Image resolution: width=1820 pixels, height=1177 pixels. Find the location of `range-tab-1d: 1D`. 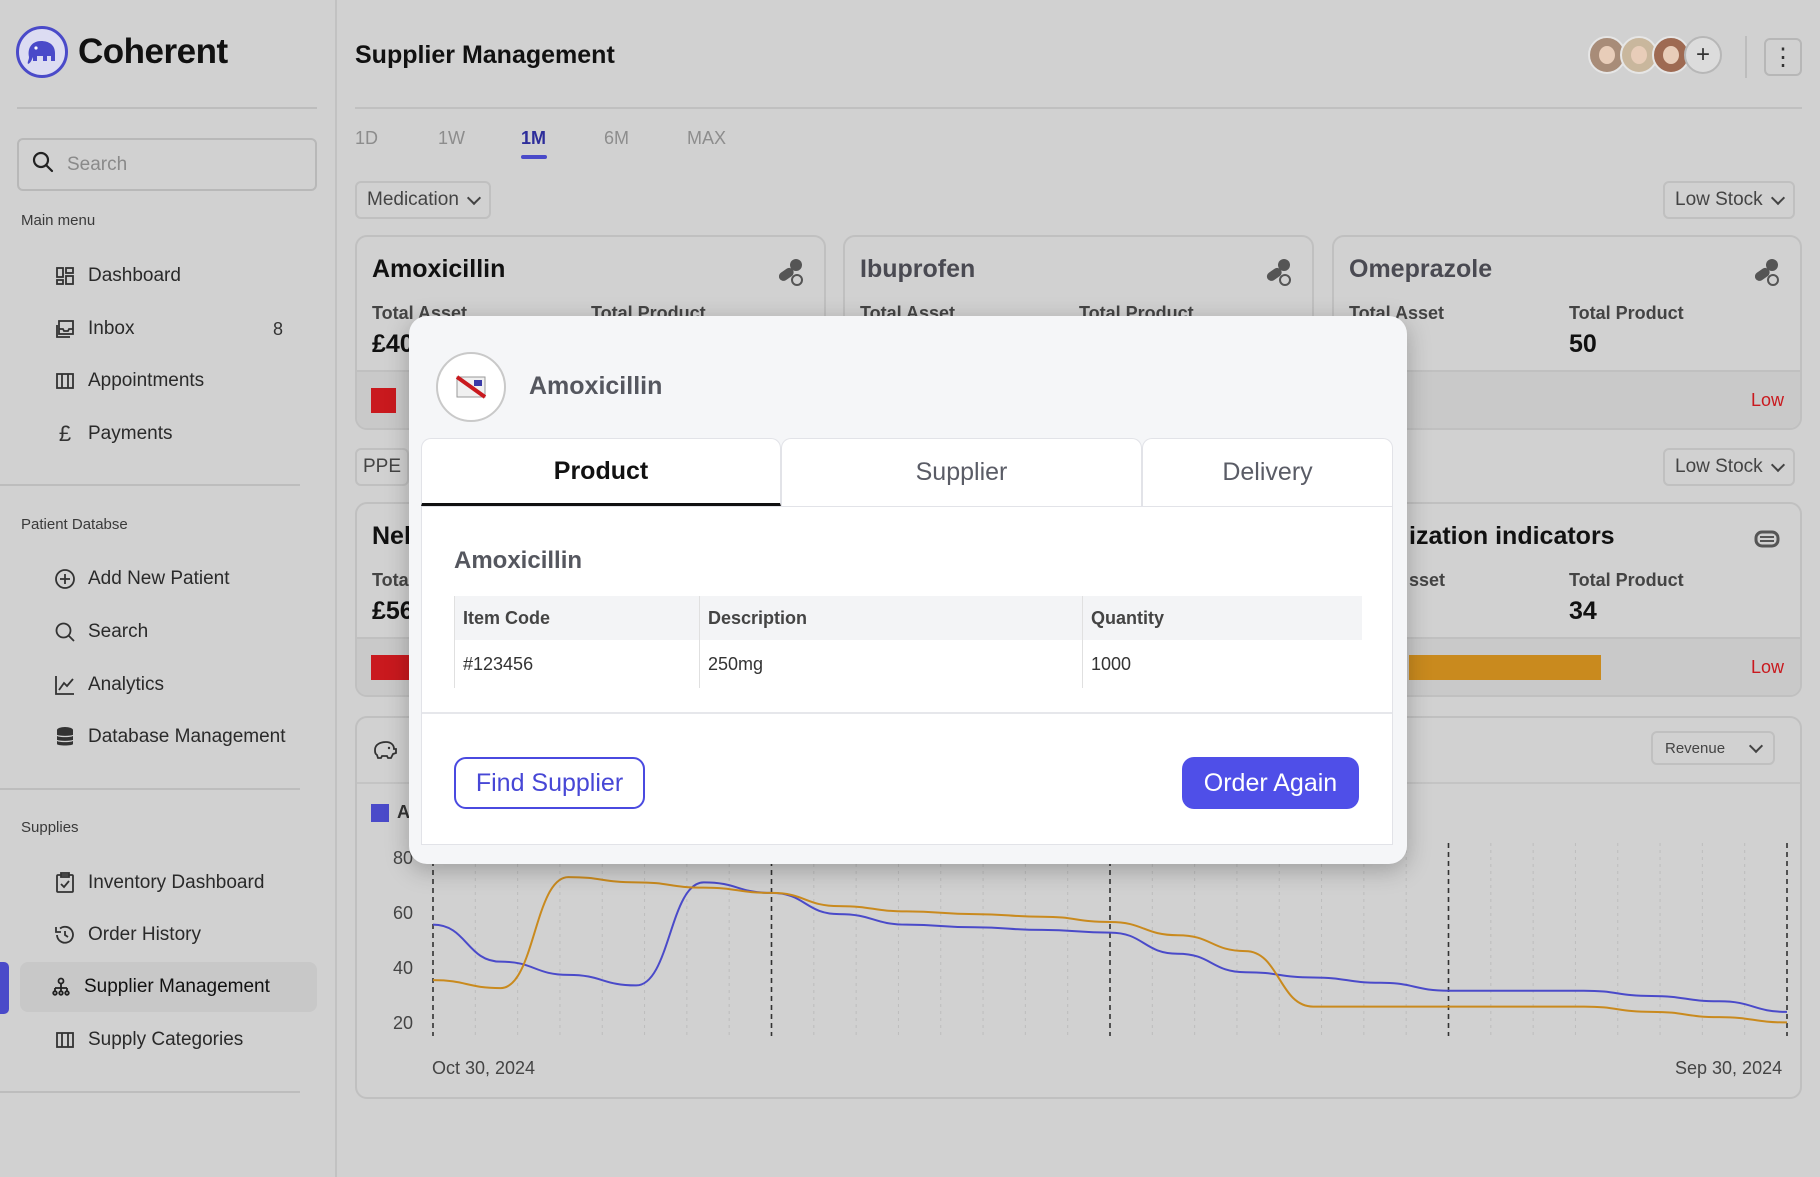

range-tab-1d: 1D is located at coordinates (396, 138).